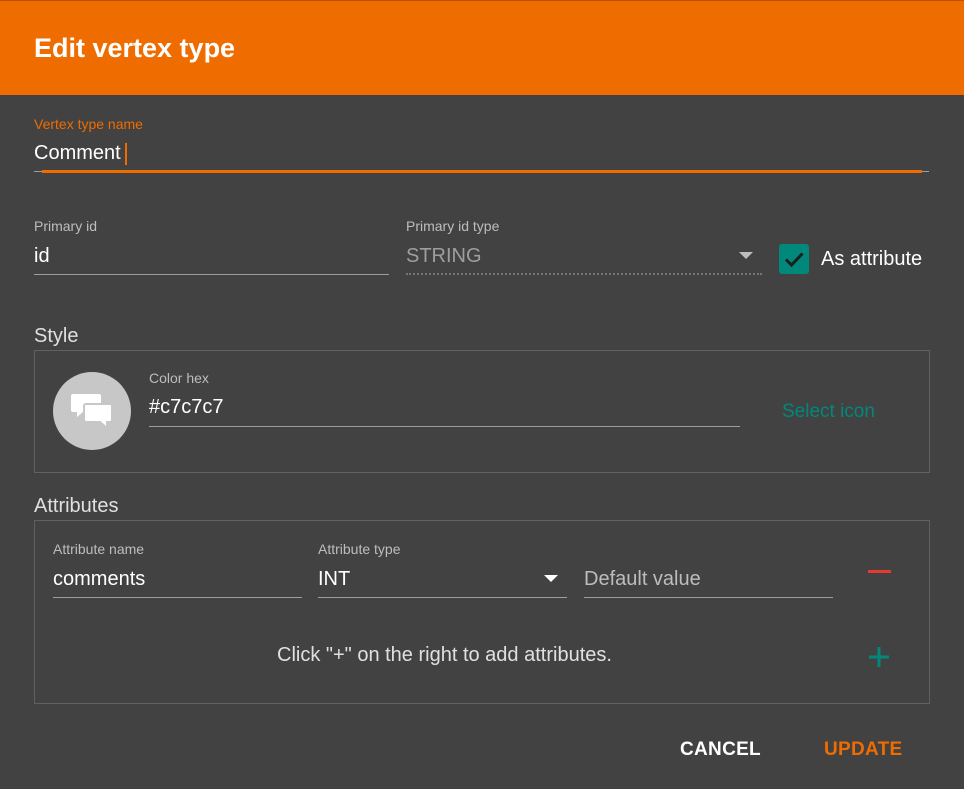  I want to click on checkmark-icon, so click(794, 260).